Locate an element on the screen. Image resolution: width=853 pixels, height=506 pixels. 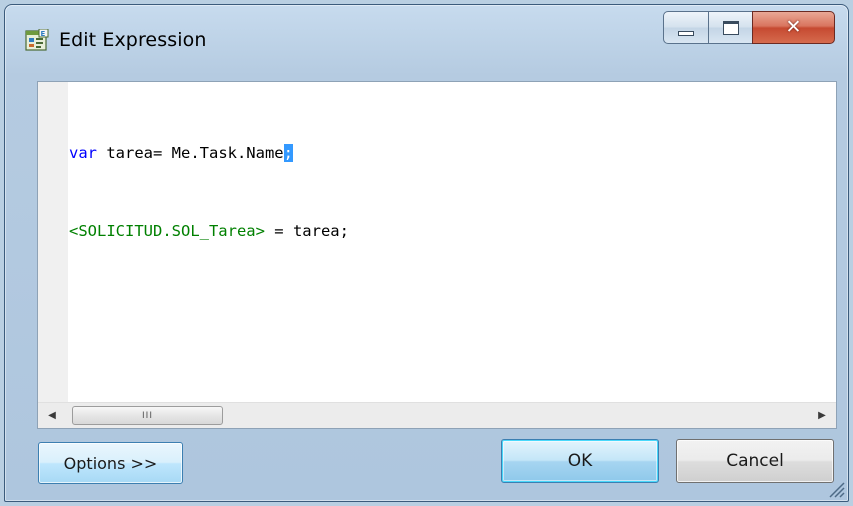
field-reference-token: <SOLICITUD.SOL_Tarea> is located at coordinates (167, 231).